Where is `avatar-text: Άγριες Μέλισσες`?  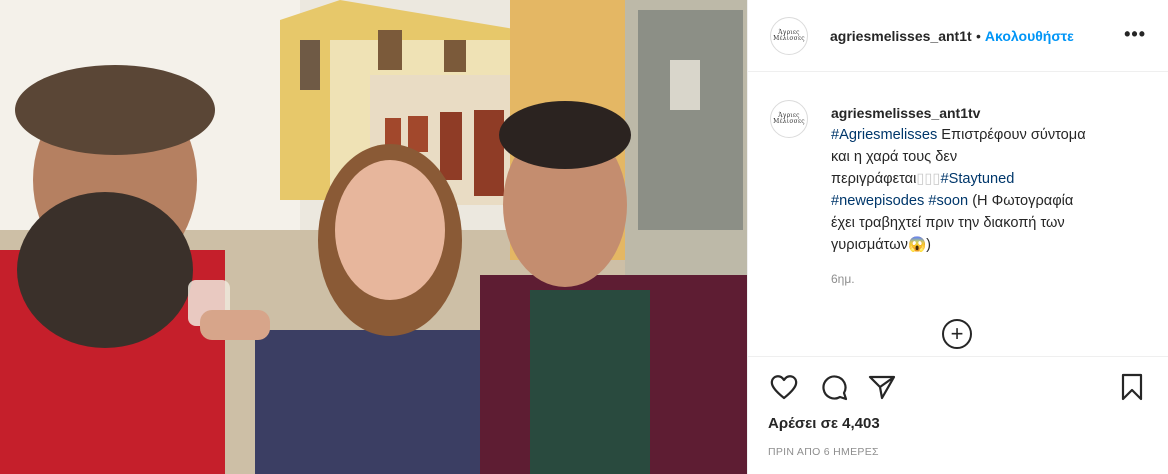
avatar-text: Άγριες Μέλισσες is located at coordinates (789, 35).